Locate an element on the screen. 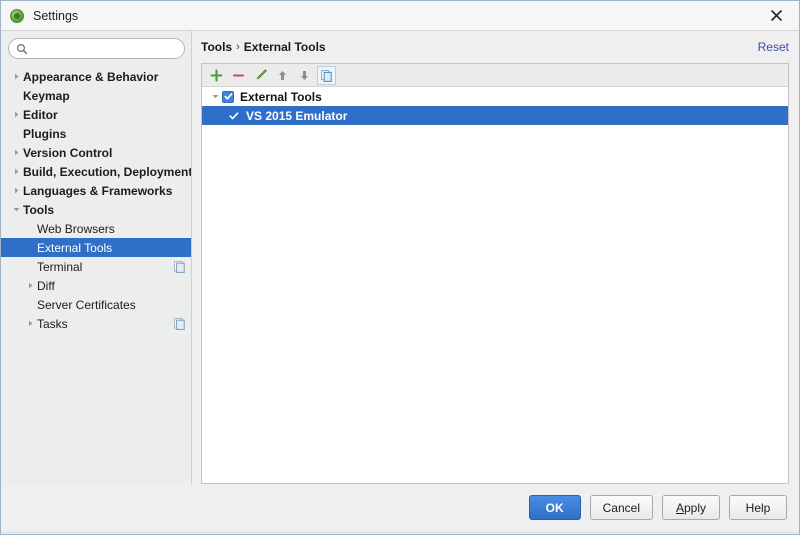 The height and width of the screenshot is (535, 800). help-button: Help is located at coordinates (758, 507).